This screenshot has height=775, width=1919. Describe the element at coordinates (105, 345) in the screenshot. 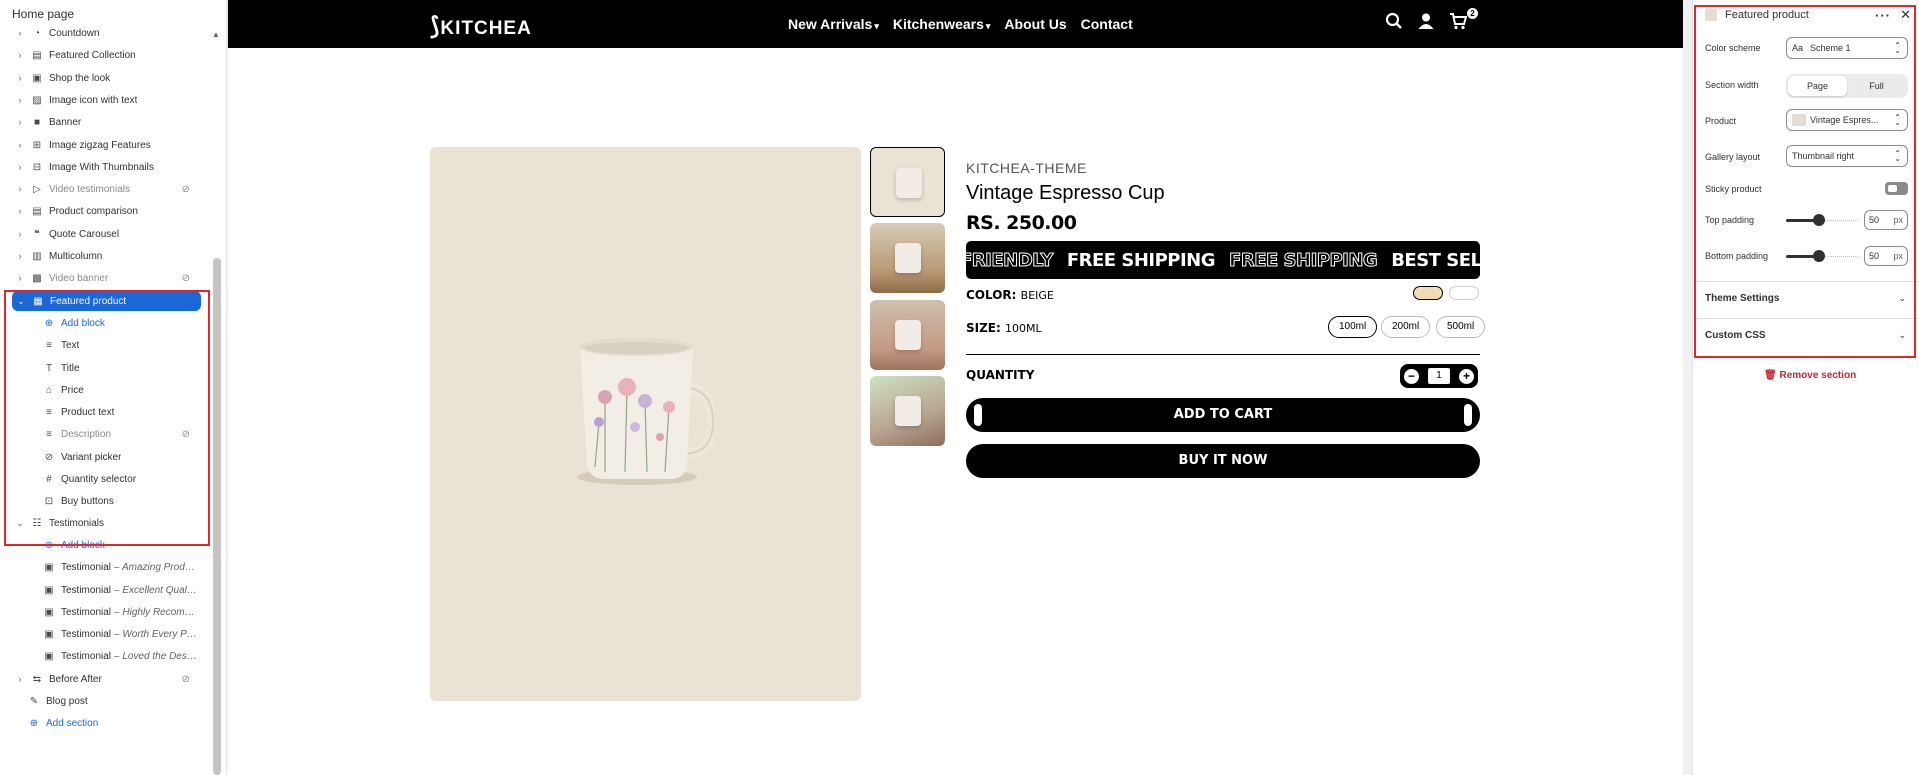

I see `block-item: ≡ Text` at that location.